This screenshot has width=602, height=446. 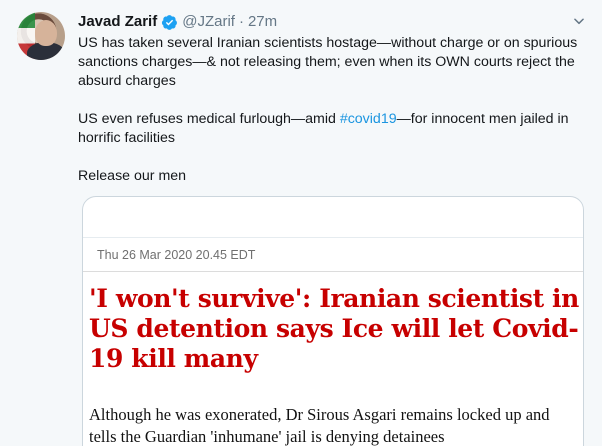 I want to click on chevron-down-icon, so click(x=579, y=21).